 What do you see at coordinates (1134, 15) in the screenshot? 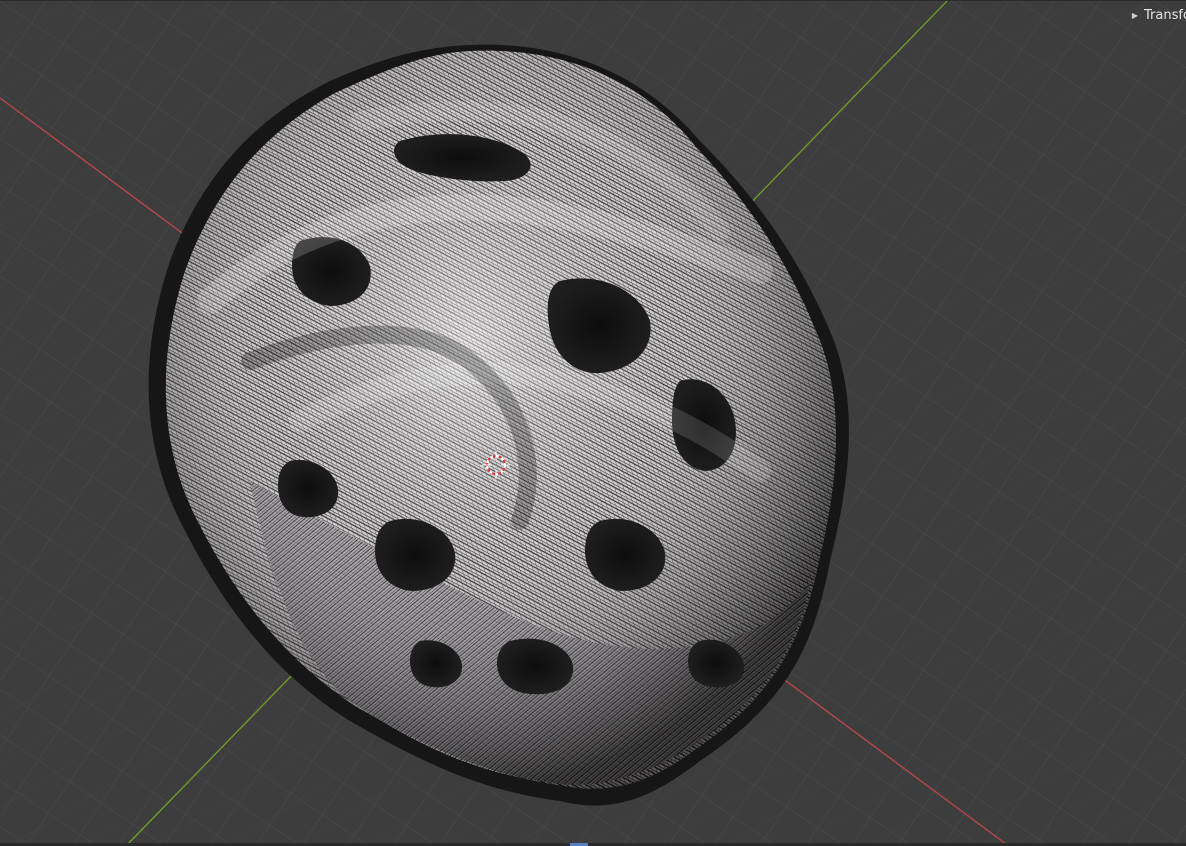
I see `triangle-right-icon: ▶` at bounding box center [1134, 15].